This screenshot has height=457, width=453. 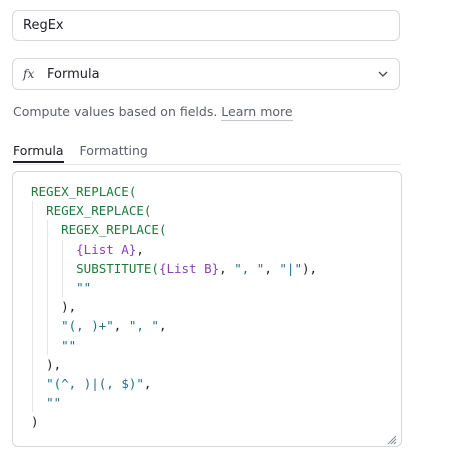 What do you see at coordinates (189, 268) in the screenshot?
I see `code-token-field: {List B}` at bounding box center [189, 268].